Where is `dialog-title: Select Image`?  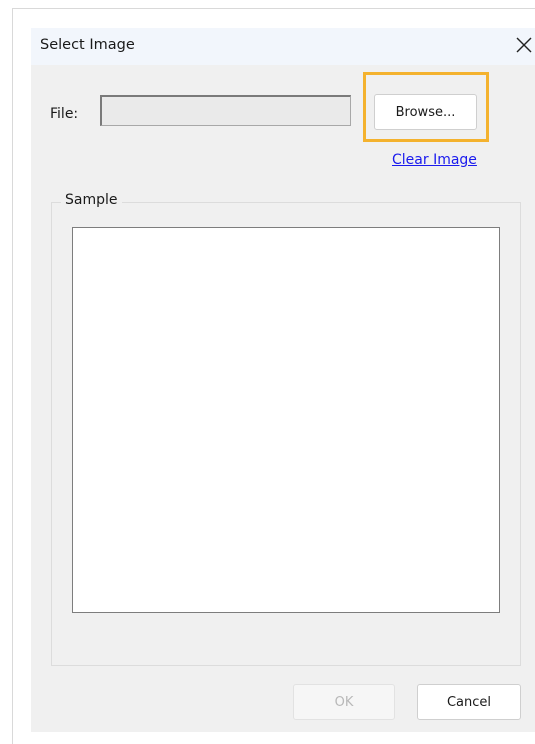
dialog-title: Select Image is located at coordinates (87, 45).